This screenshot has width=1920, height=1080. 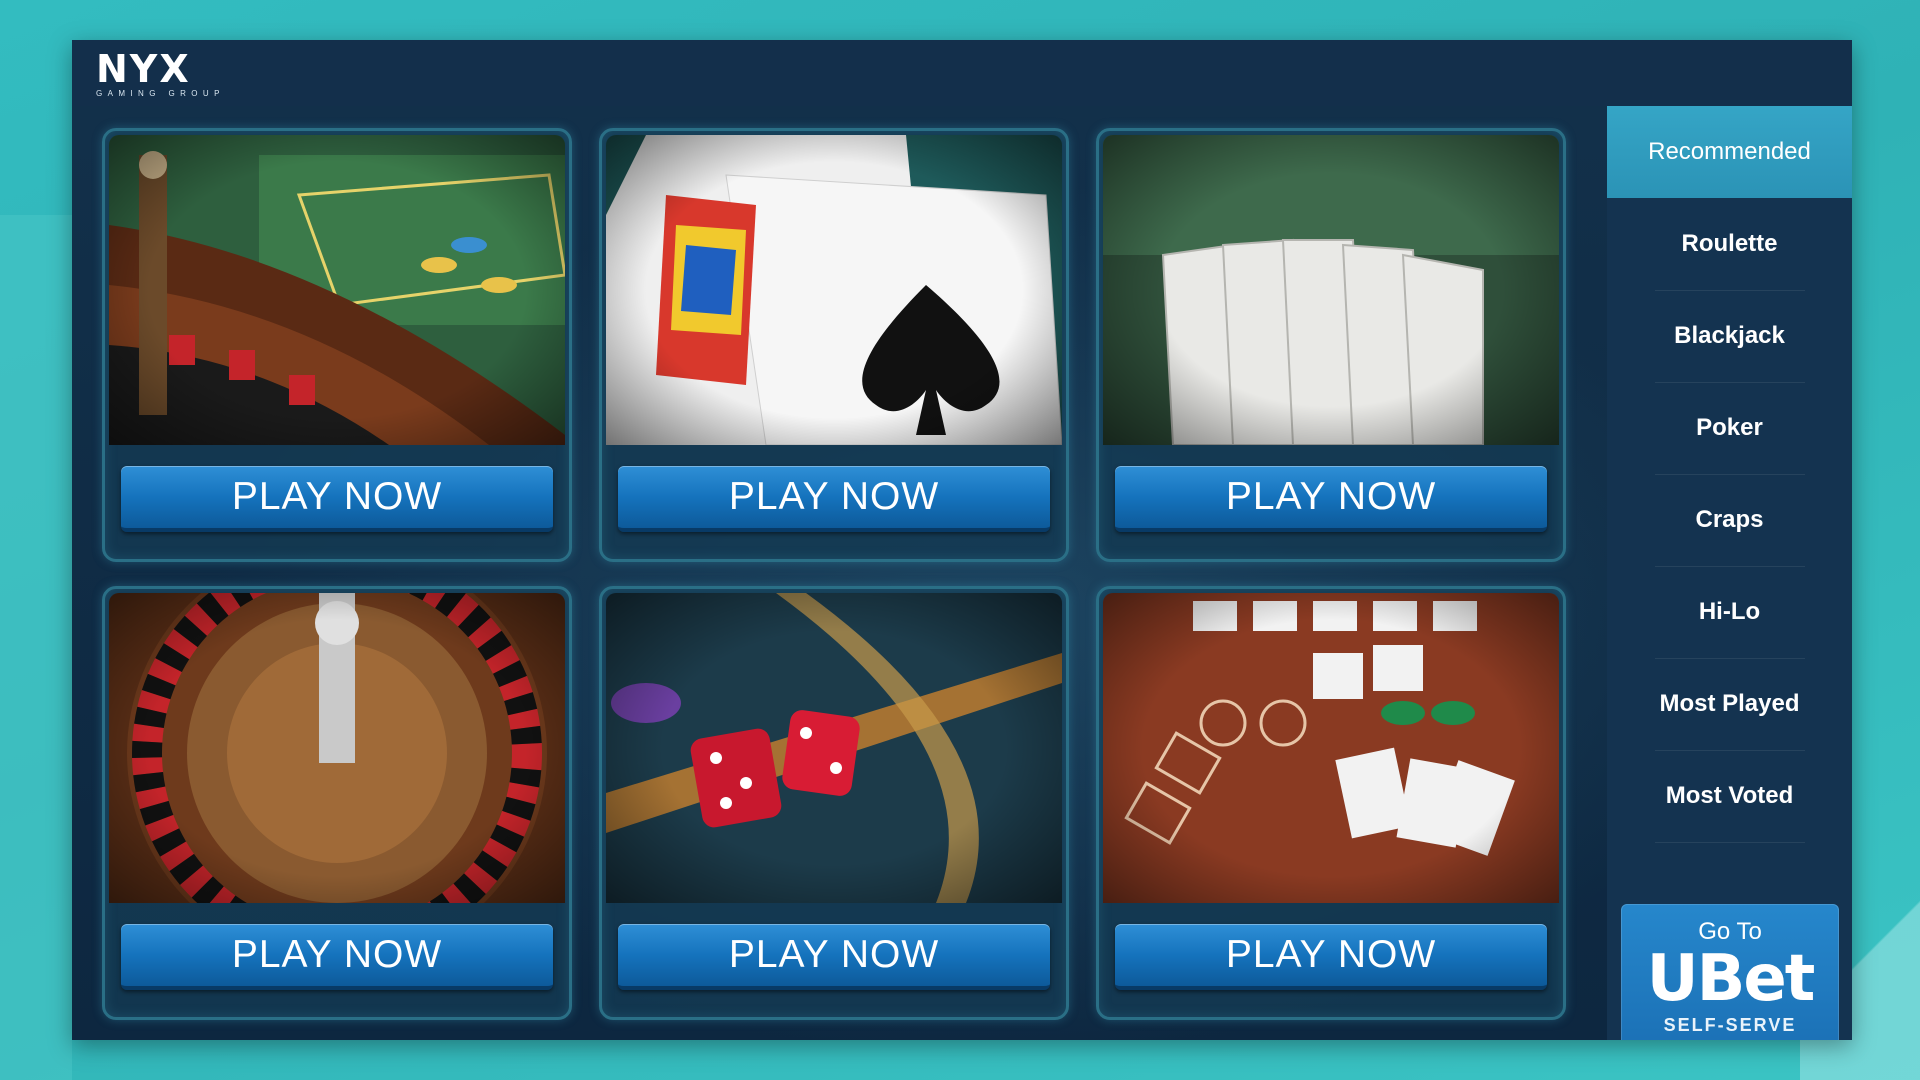 What do you see at coordinates (337, 748) in the screenshot?
I see `roulette-wheel-image` at bounding box center [337, 748].